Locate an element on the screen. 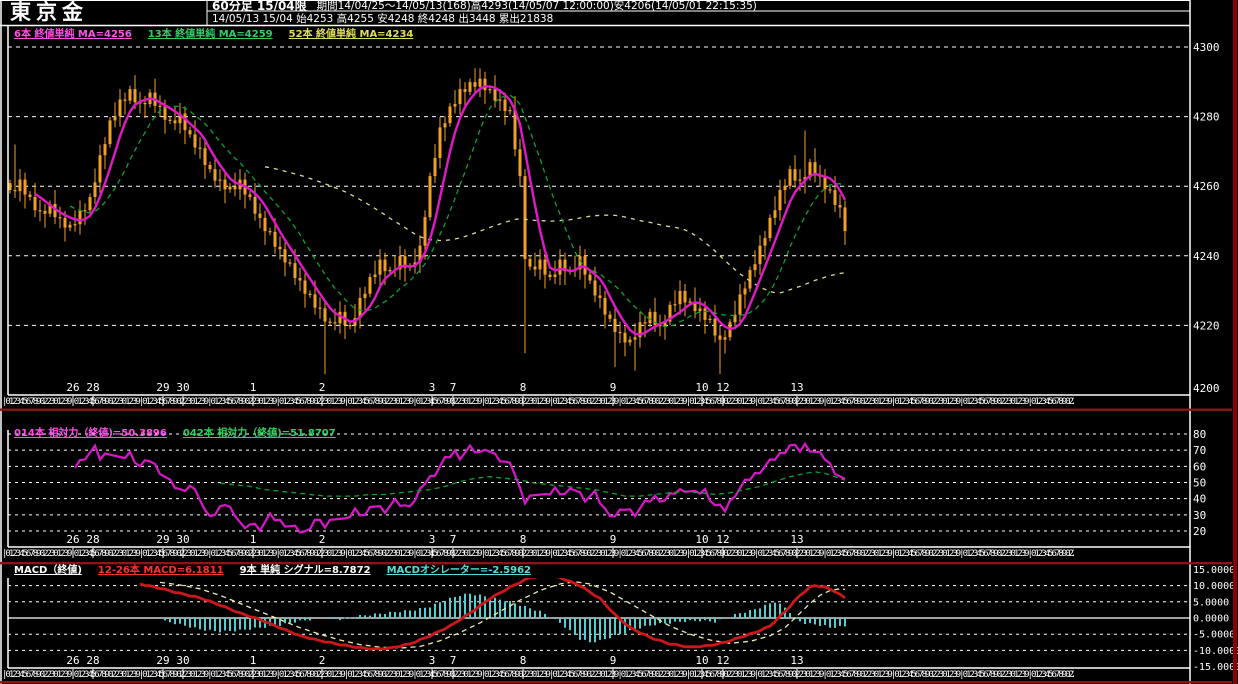 The image size is (1238, 684). rsi-axis-label: 50 is located at coordinates (1199, 483).